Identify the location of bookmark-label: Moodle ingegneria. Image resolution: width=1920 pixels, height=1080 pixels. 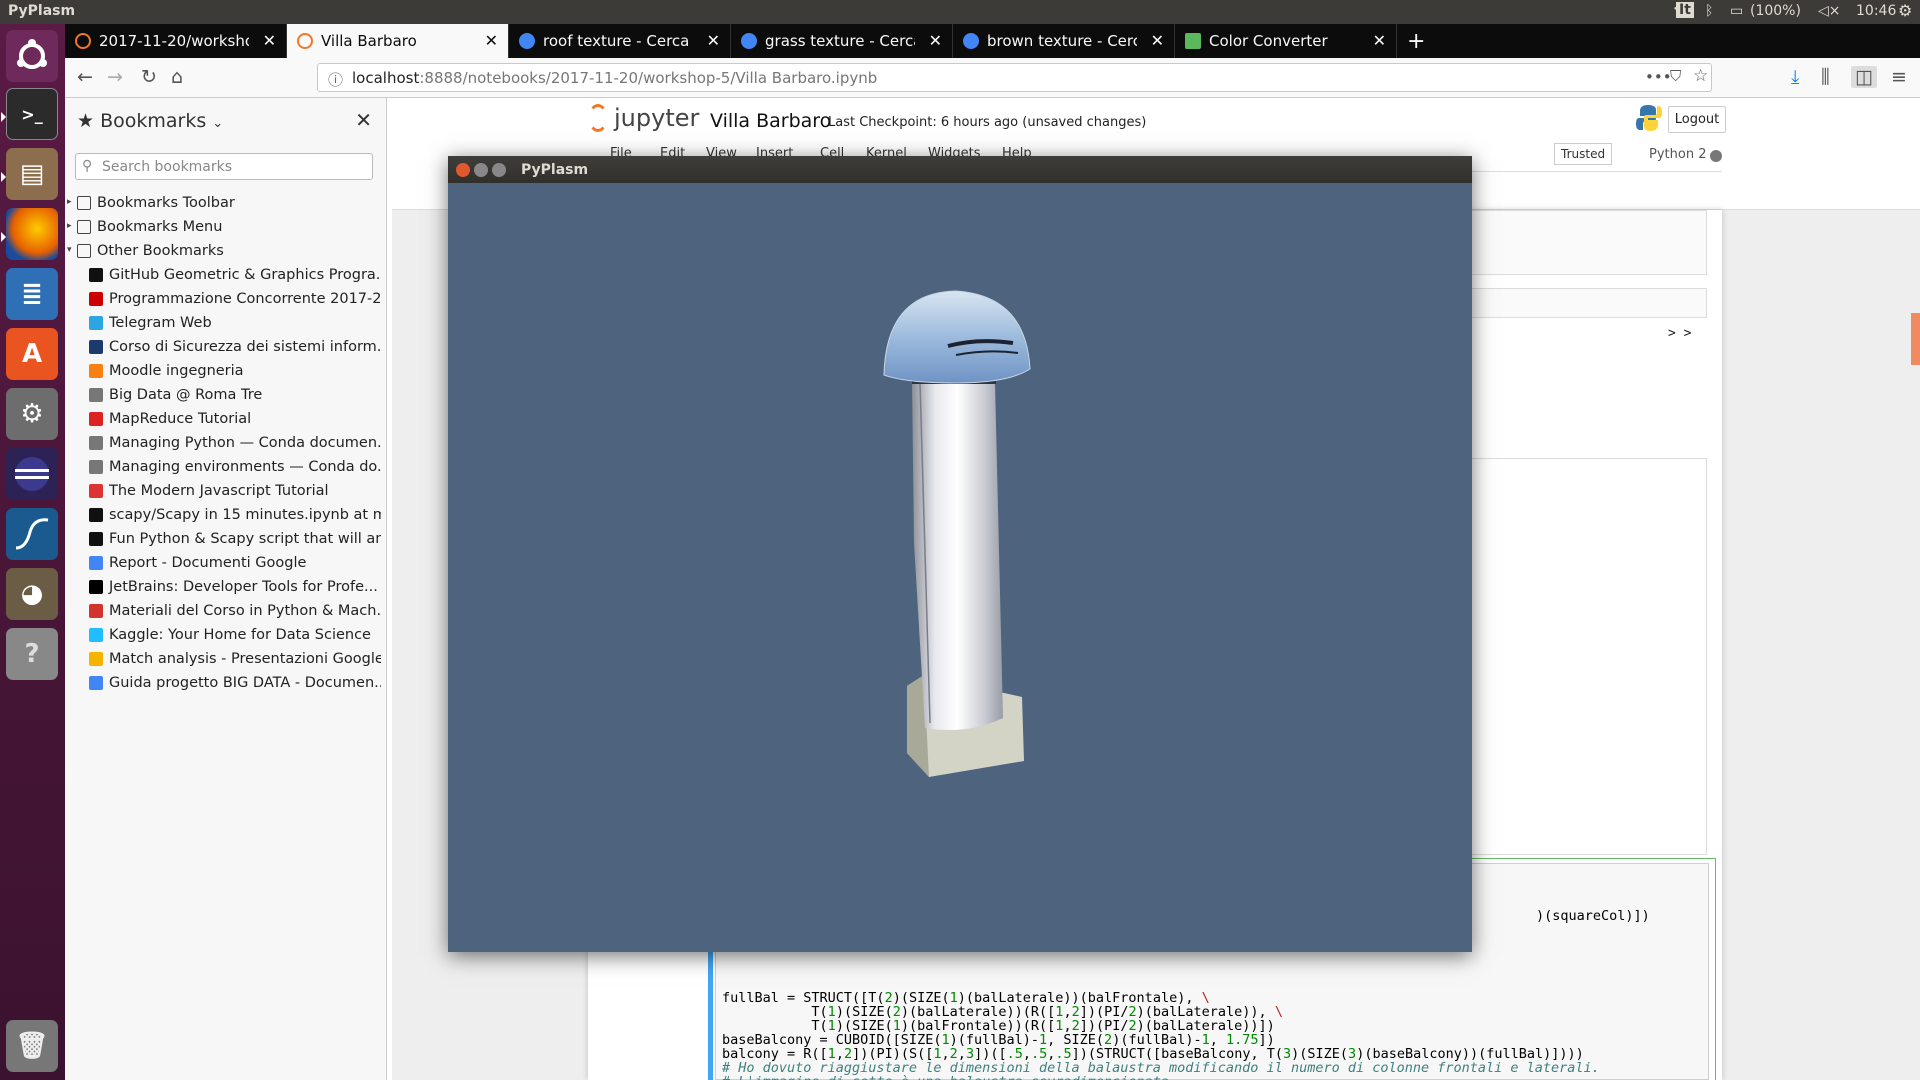
(176, 371).